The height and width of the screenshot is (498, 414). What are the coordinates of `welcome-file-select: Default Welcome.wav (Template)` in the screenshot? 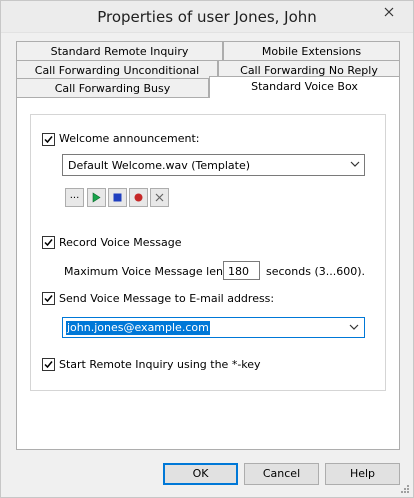 It's located at (213, 165).